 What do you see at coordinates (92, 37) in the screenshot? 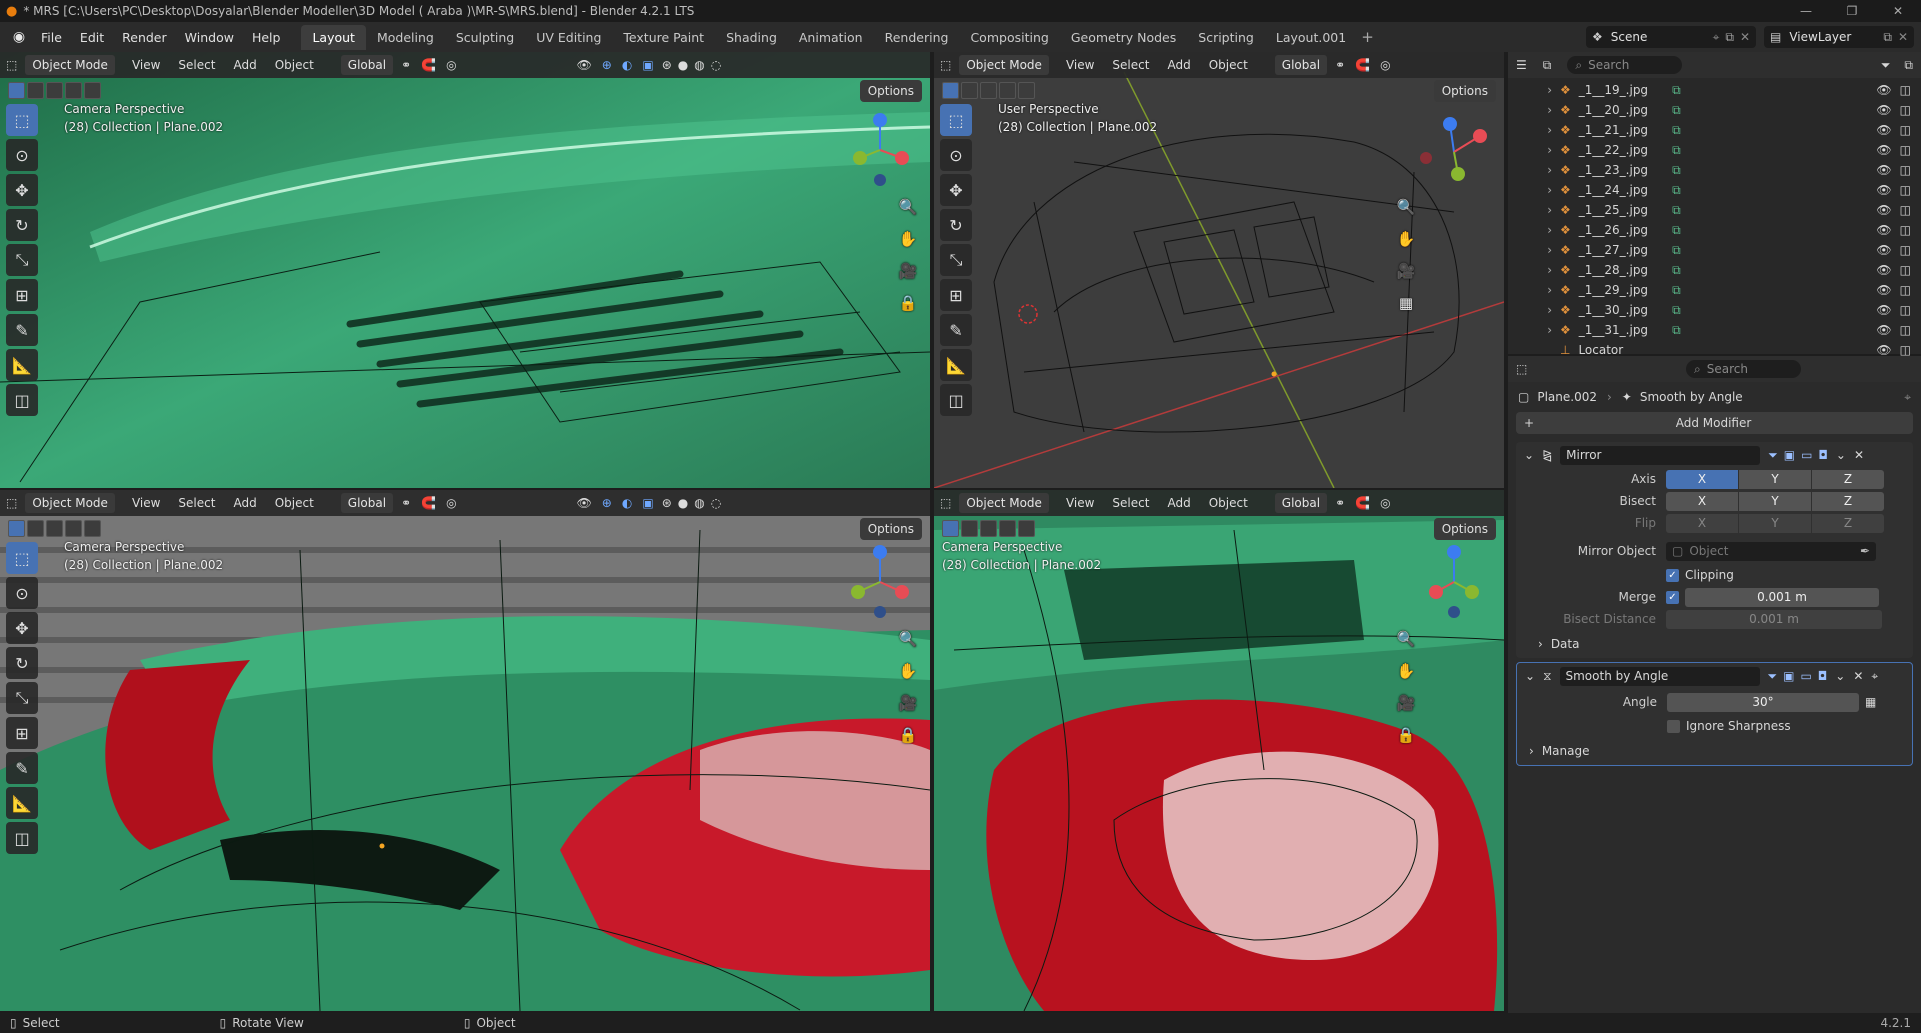
I see `menu-edit: Edit` at bounding box center [92, 37].